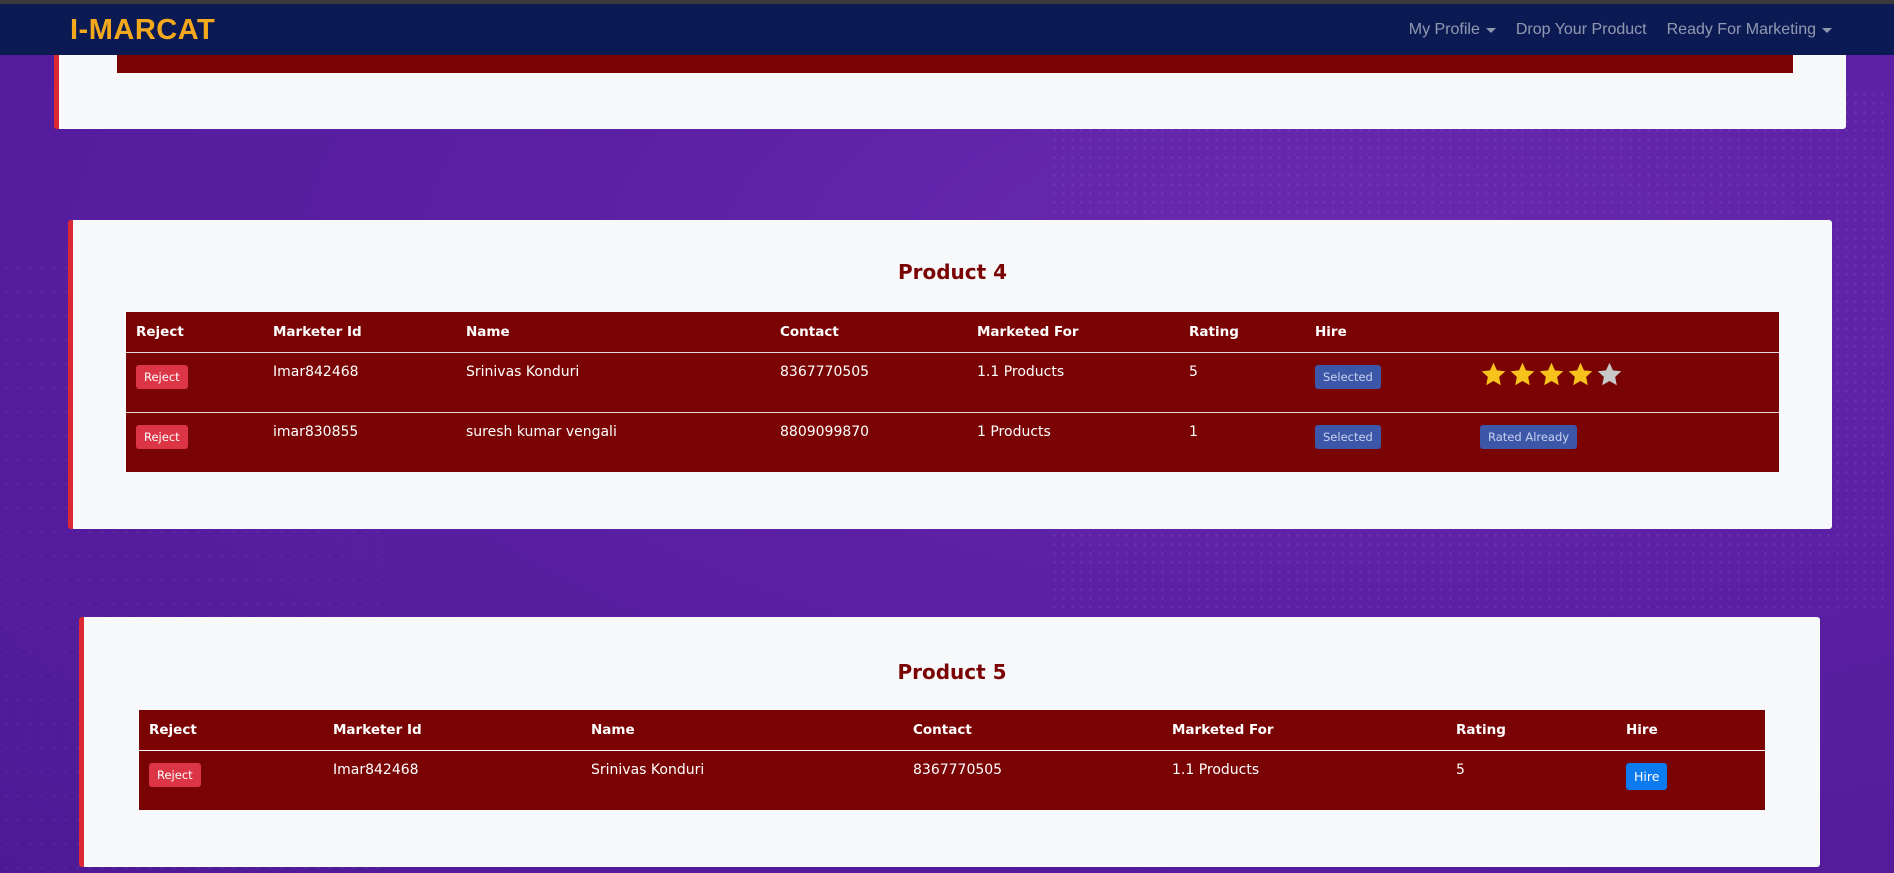 This screenshot has height=873, width=1894. I want to click on nav-drop-your-product: Drop Your Product, so click(1581, 30).